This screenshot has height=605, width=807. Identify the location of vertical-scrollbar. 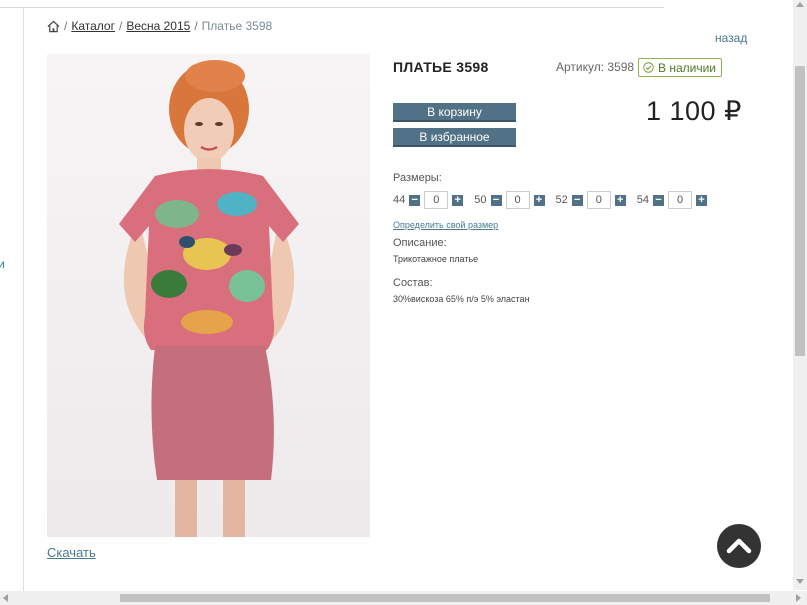
(800, 295).